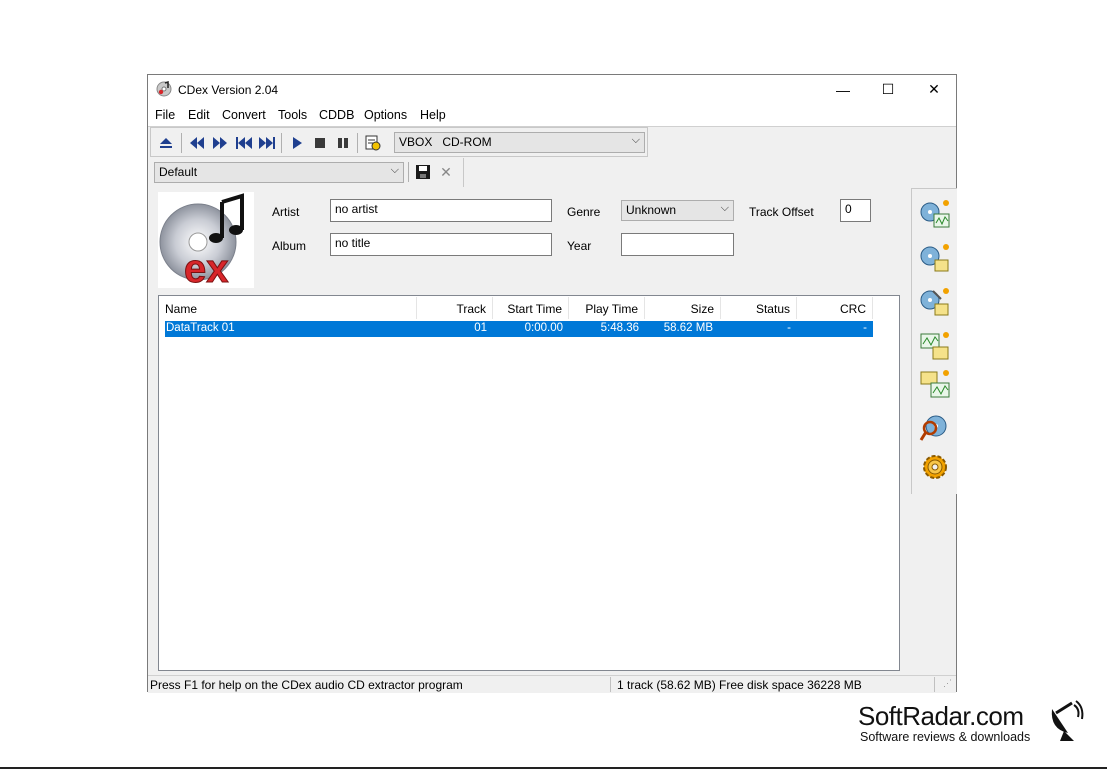 The image size is (1107, 769). Describe the element at coordinates (353, 243) in the screenshot. I see `album-value: no title` at that location.